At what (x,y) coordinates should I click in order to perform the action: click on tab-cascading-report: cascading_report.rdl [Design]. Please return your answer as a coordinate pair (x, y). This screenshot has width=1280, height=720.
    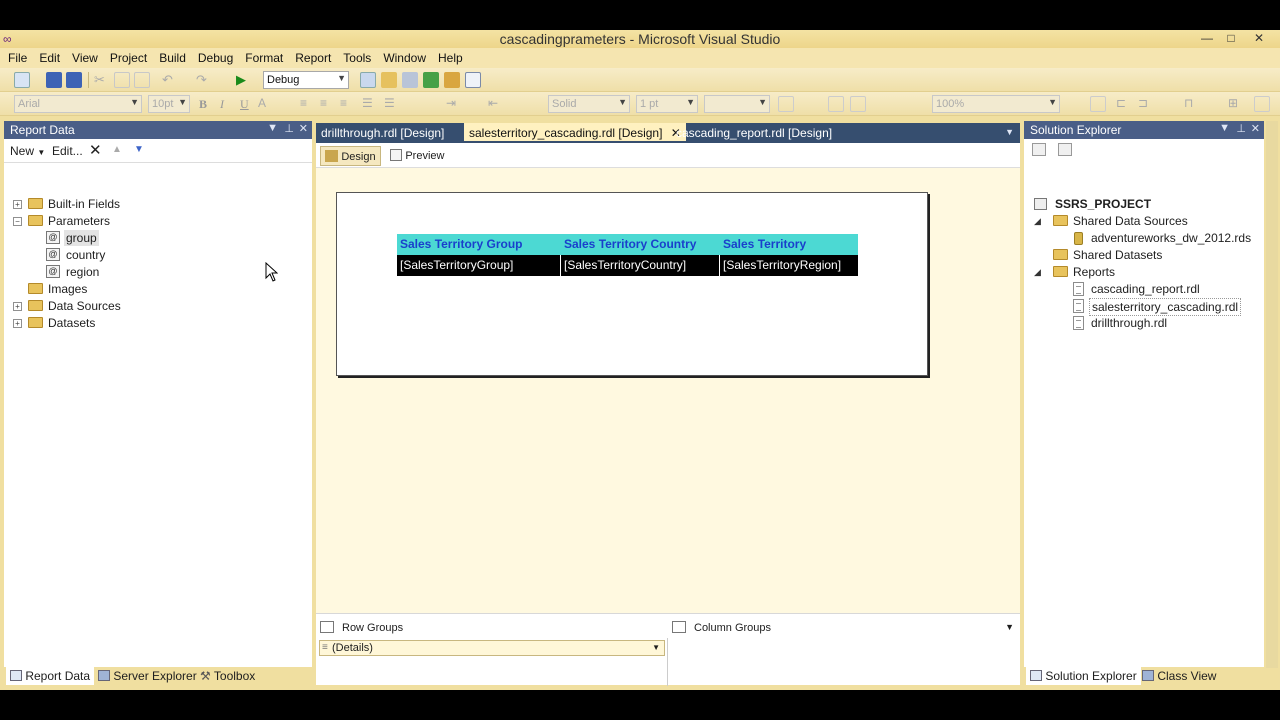
    Looking at the image, I should click on (754, 132).